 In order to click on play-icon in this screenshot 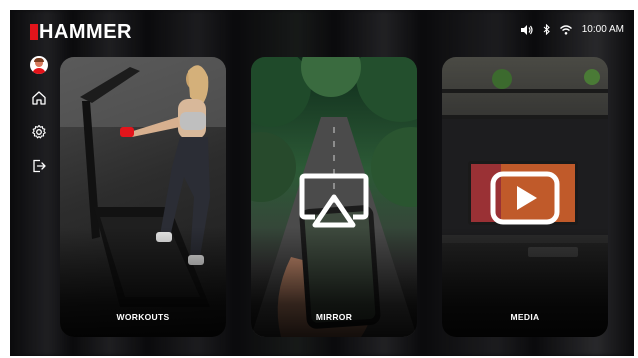, I will do `click(525, 198)`.